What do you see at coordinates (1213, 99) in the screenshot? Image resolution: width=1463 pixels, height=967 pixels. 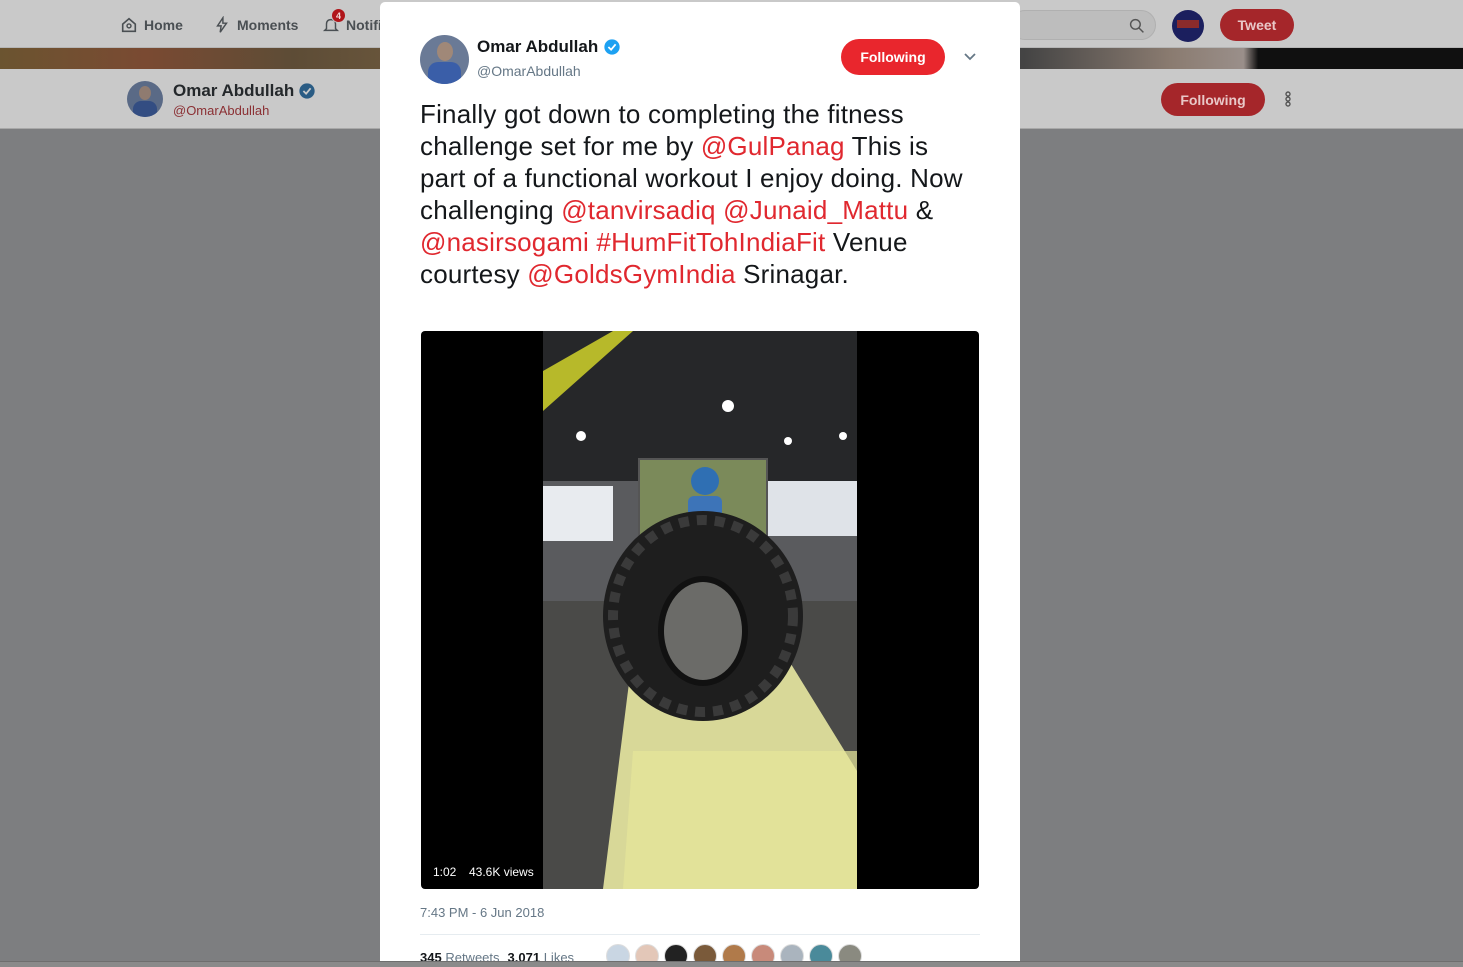 I see `profile-following-button: Following` at bounding box center [1213, 99].